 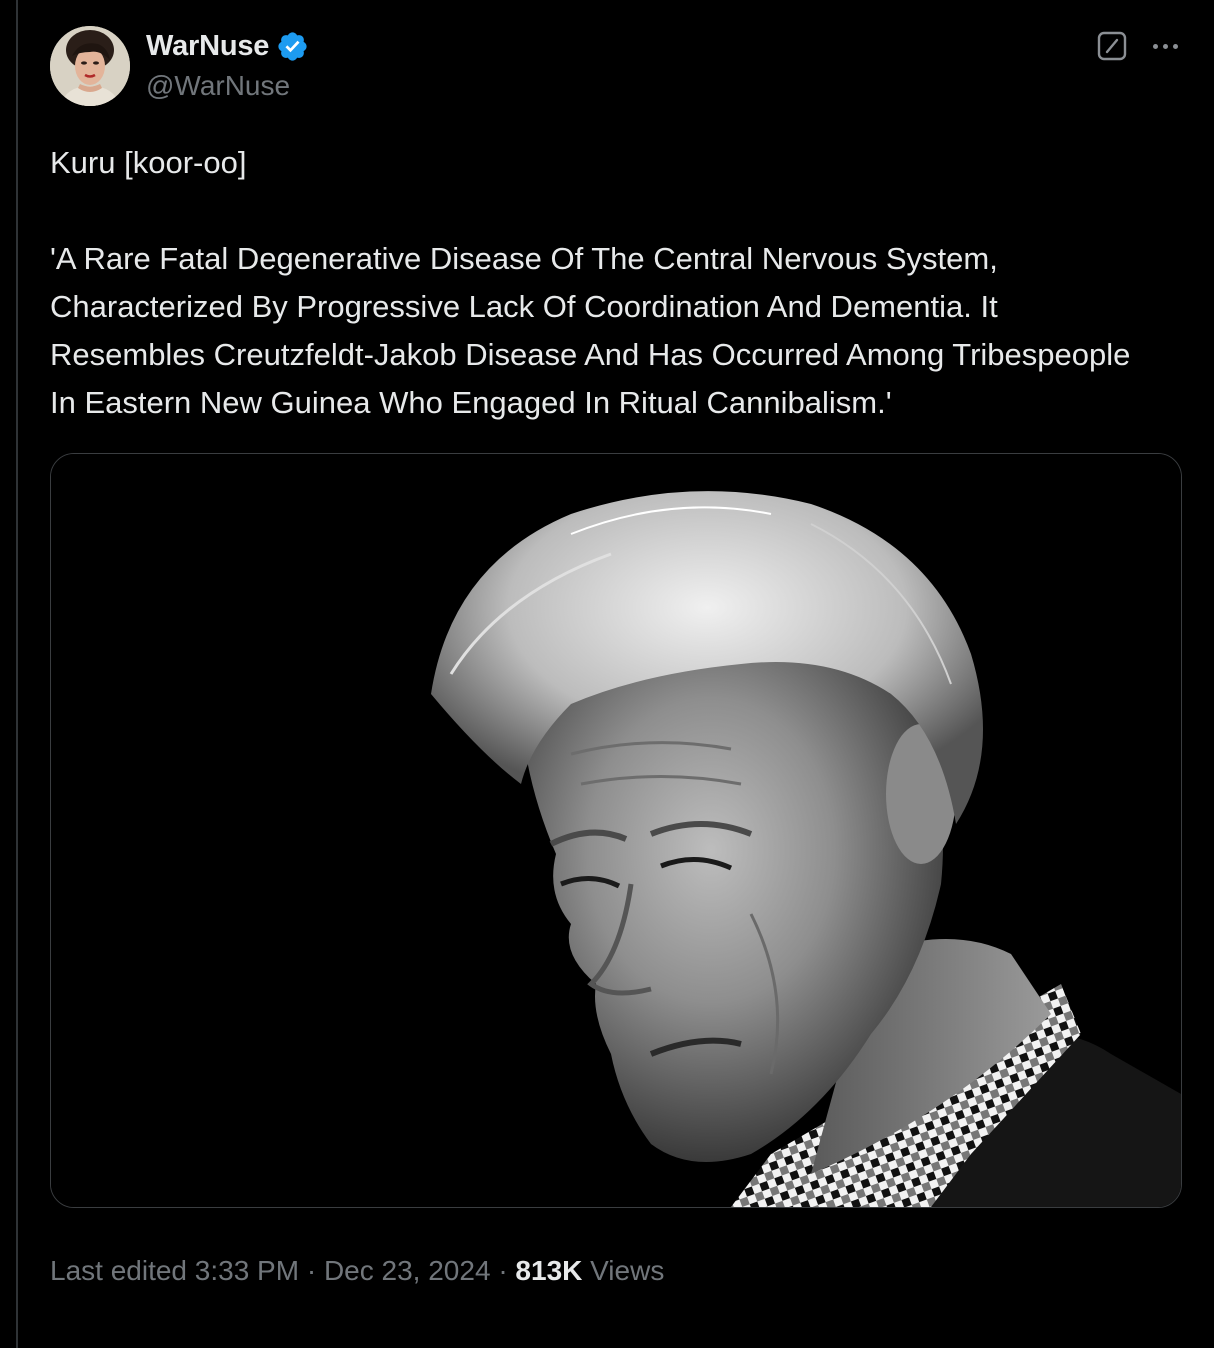 I want to click on tweet-date: Dec 23, 2024, so click(x=407, y=1270).